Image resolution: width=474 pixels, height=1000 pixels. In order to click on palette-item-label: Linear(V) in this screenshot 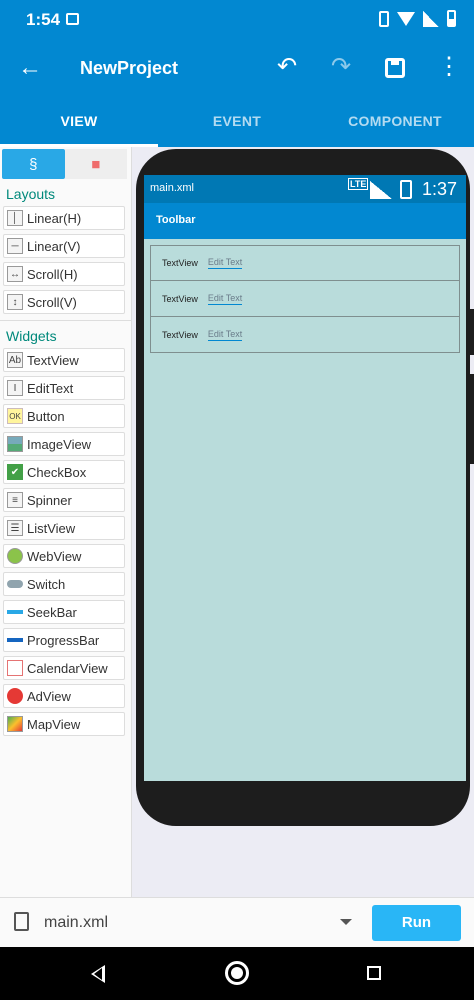, I will do `click(54, 246)`.